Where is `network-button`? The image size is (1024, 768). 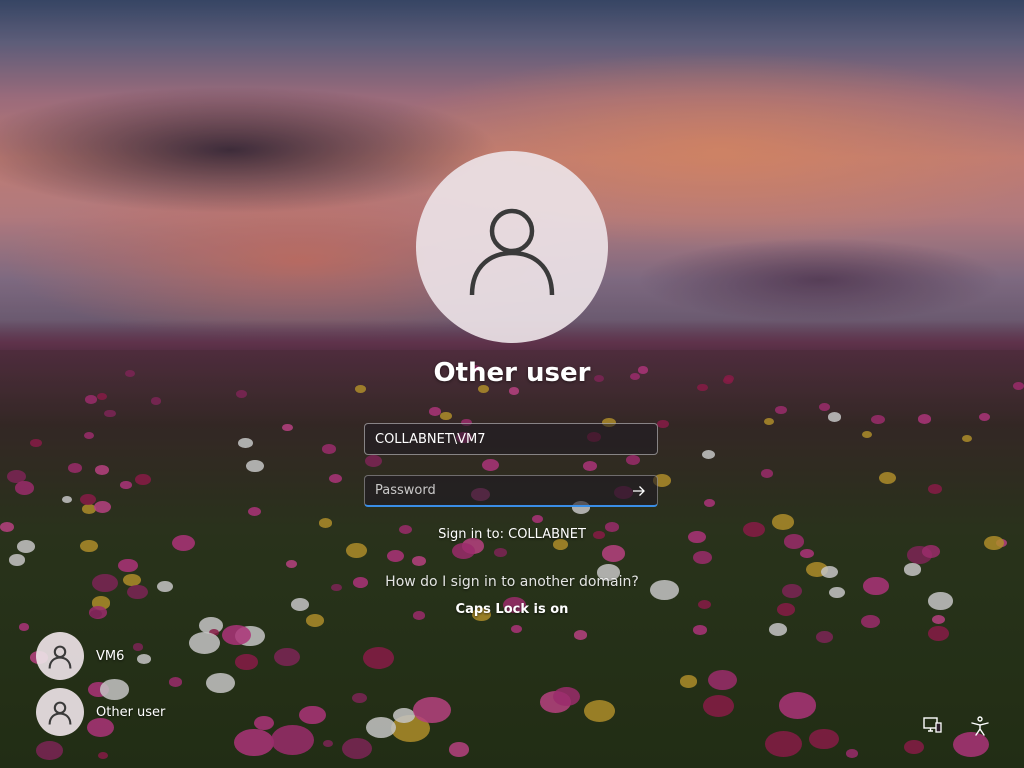 network-button is located at coordinates (932, 726).